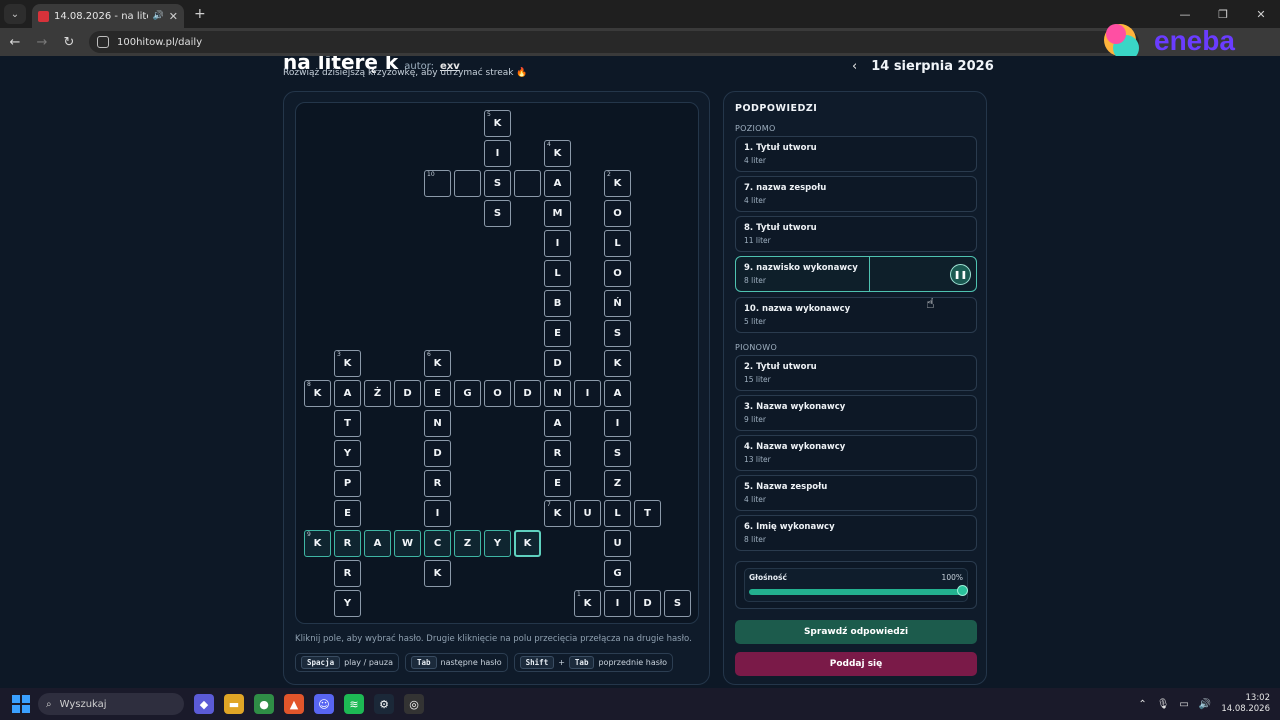  I want to click on brave-icon: ▲, so click(294, 704).